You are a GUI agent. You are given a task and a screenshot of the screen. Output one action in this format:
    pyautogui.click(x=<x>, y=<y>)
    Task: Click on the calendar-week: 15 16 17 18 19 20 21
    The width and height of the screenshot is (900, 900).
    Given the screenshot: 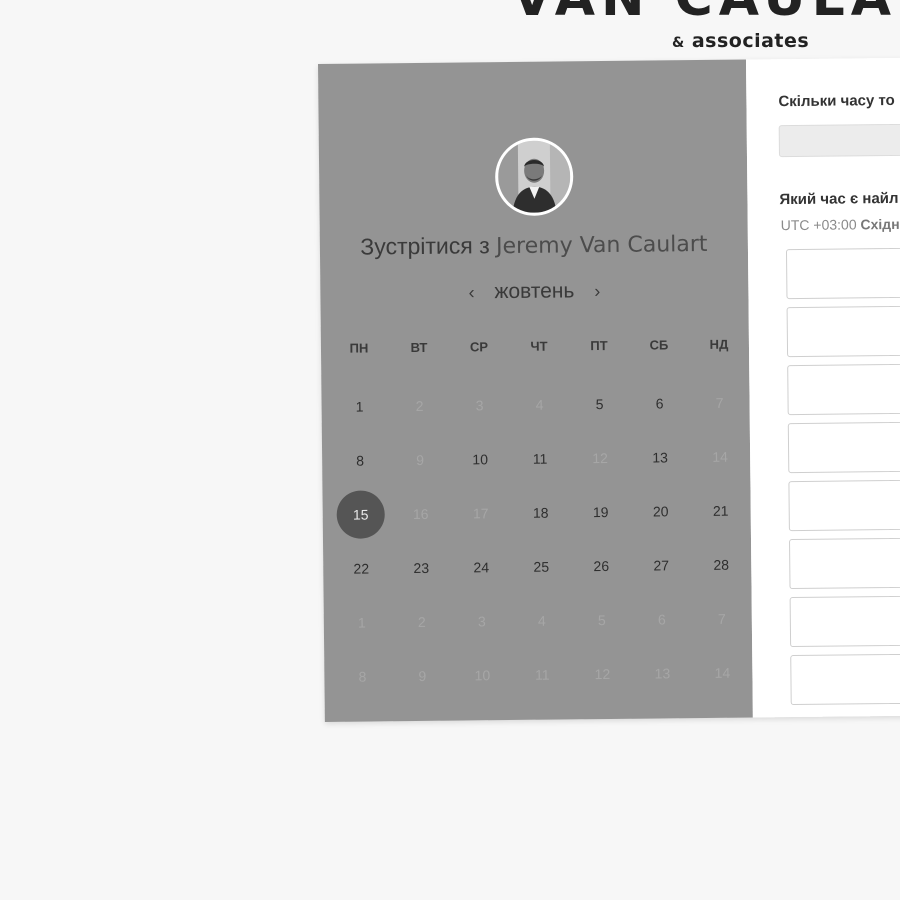 What is the action you would take?
    pyautogui.click(x=540, y=512)
    